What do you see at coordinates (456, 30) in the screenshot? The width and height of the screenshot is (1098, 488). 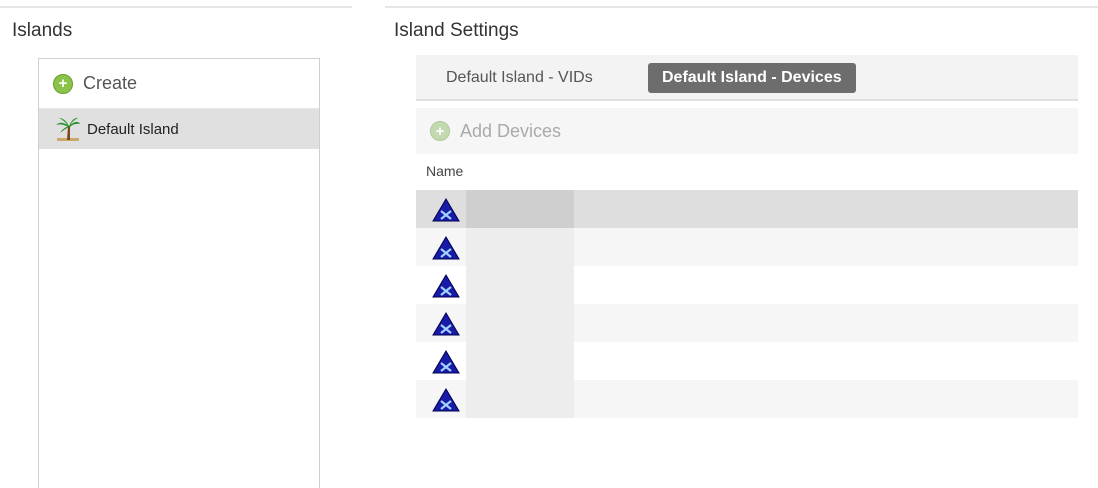 I see `settings-panel-title: Island Settings` at bounding box center [456, 30].